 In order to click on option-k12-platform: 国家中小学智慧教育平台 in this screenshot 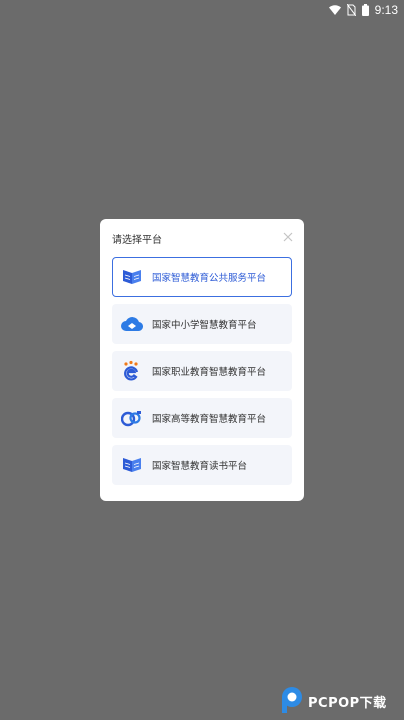, I will do `click(202, 324)`.